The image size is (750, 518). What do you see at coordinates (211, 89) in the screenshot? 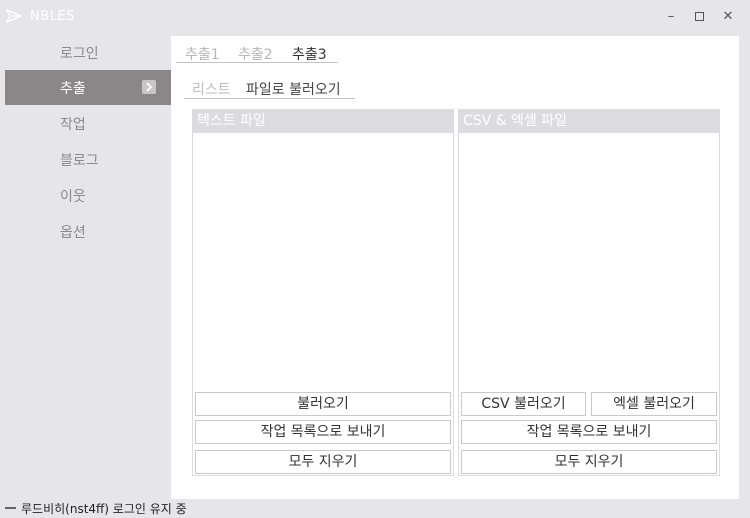
I see `subtab-list: 리스트` at bounding box center [211, 89].